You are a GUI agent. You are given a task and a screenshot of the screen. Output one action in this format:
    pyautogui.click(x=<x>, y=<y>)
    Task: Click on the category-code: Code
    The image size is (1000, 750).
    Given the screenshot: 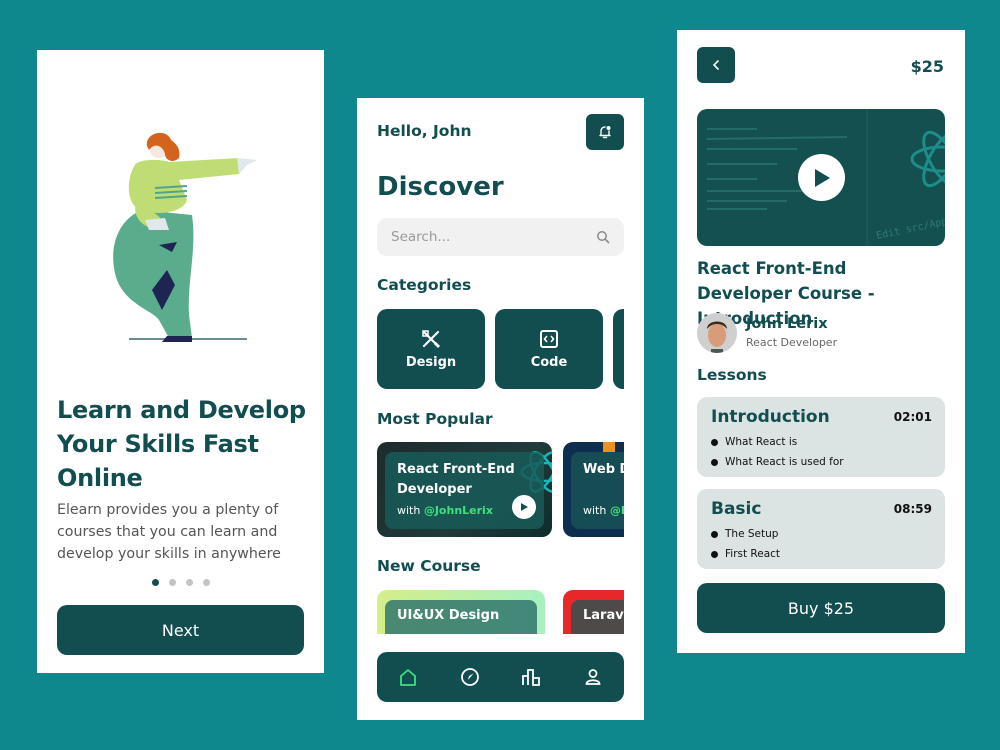 What is the action you would take?
    pyautogui.click(x=549, y=349)
    